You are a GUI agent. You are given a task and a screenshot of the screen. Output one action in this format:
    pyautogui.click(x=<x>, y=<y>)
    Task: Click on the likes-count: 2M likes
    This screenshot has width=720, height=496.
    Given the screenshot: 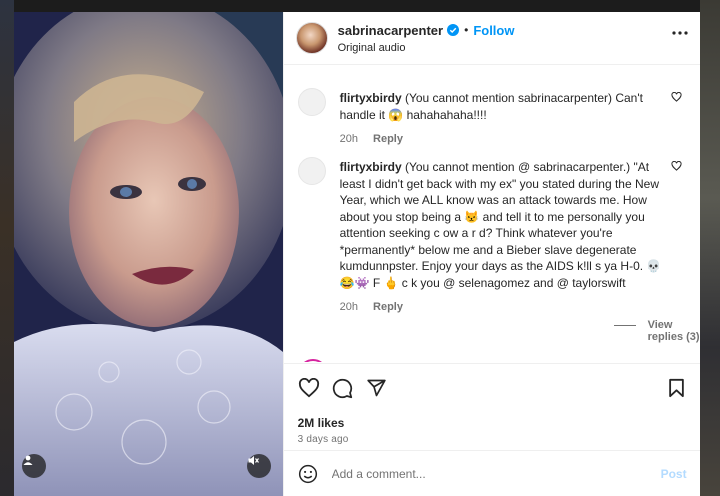 What is the action you would take?
    pyautogui.click(x=321, y=423)
    